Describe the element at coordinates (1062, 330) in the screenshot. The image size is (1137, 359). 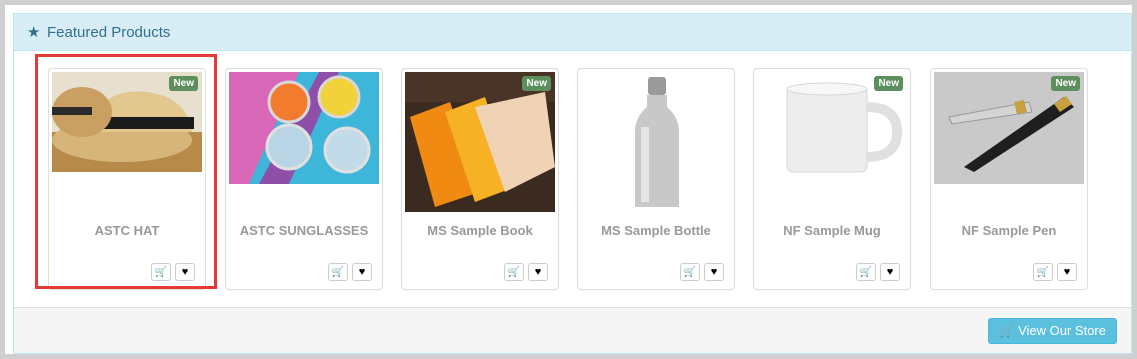
I see `store-button-label: View Our Store` at that location.